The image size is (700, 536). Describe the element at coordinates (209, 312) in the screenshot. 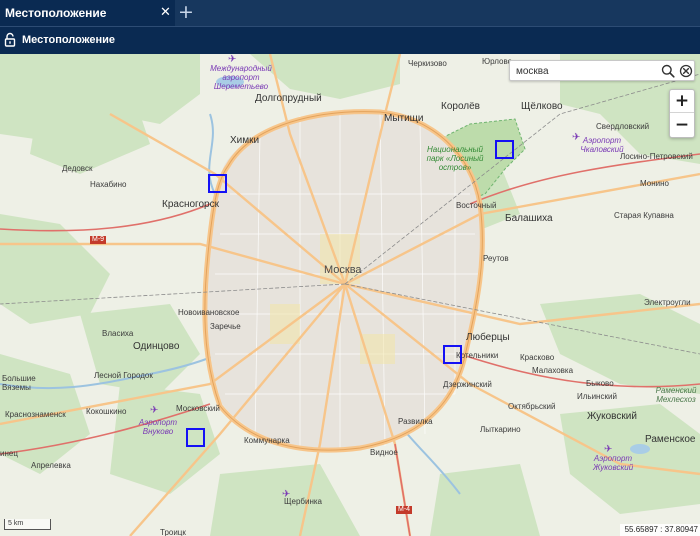

I see `map-label-novoivankovskoe: Новоивановское` at that location.